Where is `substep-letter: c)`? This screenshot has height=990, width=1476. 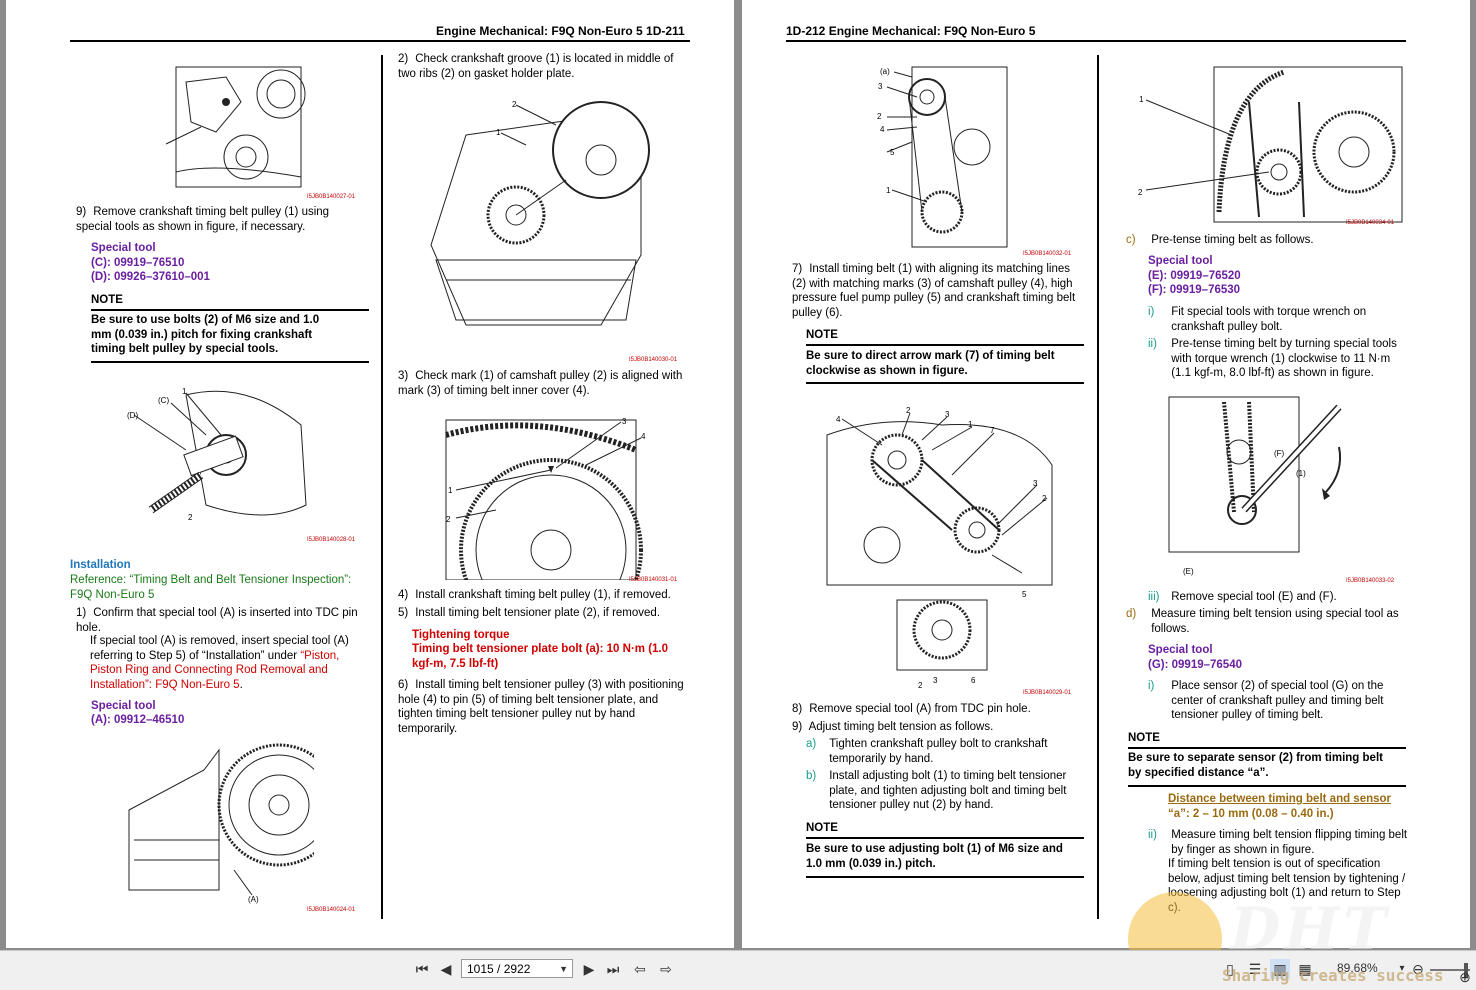
substep-letter: c) is located at coordinates (1131, 240).